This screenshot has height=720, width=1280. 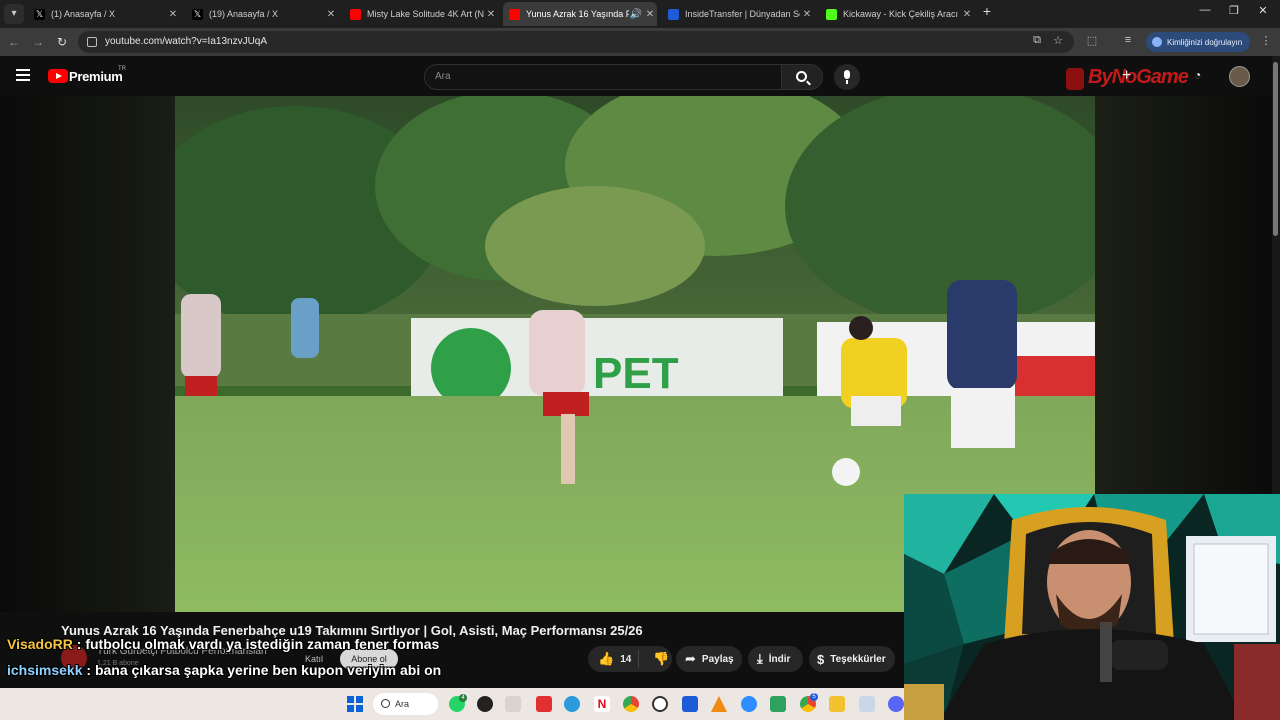 I want to click on chat-username: ichsimsekk, so click(x=45, y=670).